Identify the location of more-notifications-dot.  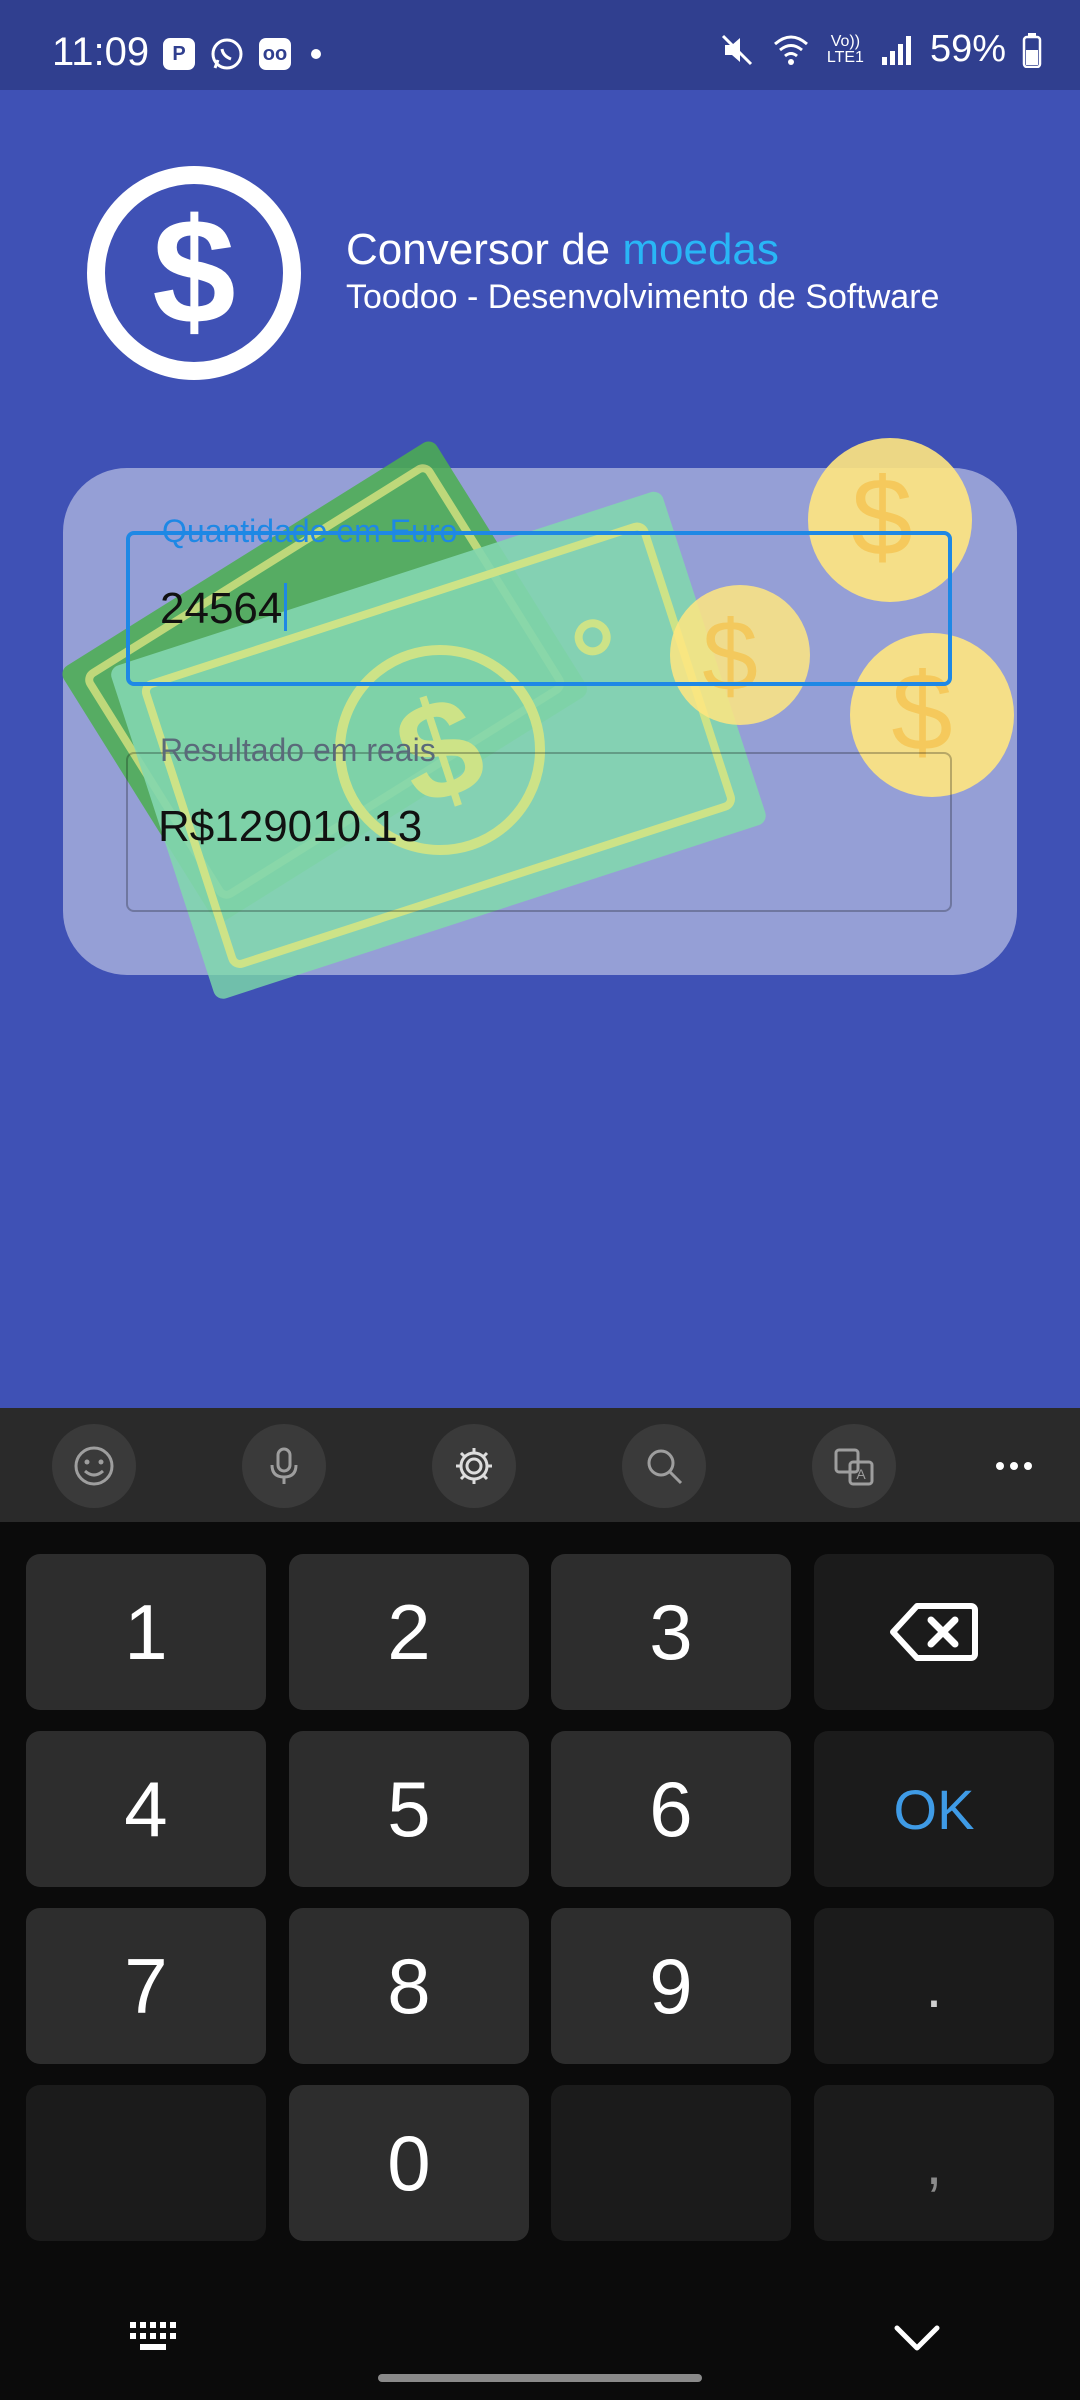
(316, 54).